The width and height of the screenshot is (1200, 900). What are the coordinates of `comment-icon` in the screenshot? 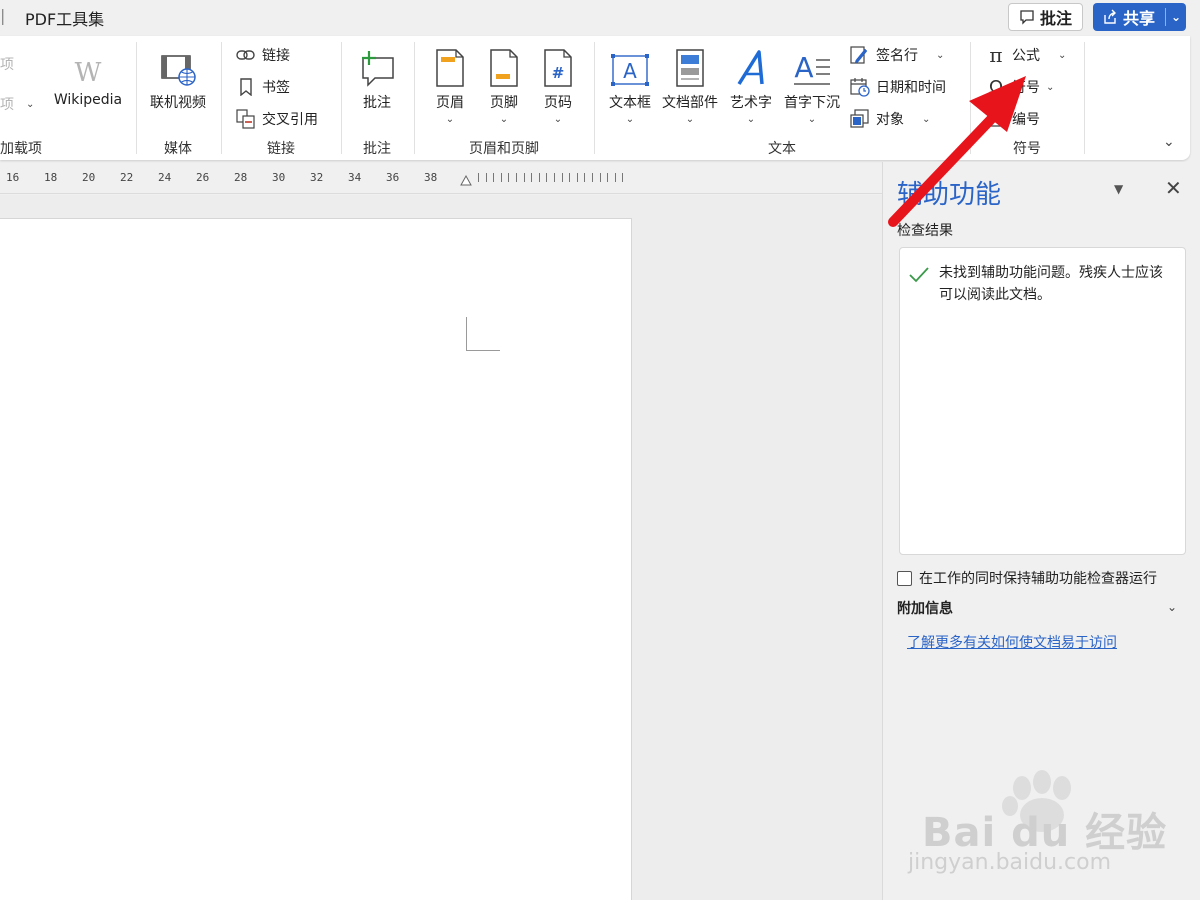 It's located at (1027, 17).